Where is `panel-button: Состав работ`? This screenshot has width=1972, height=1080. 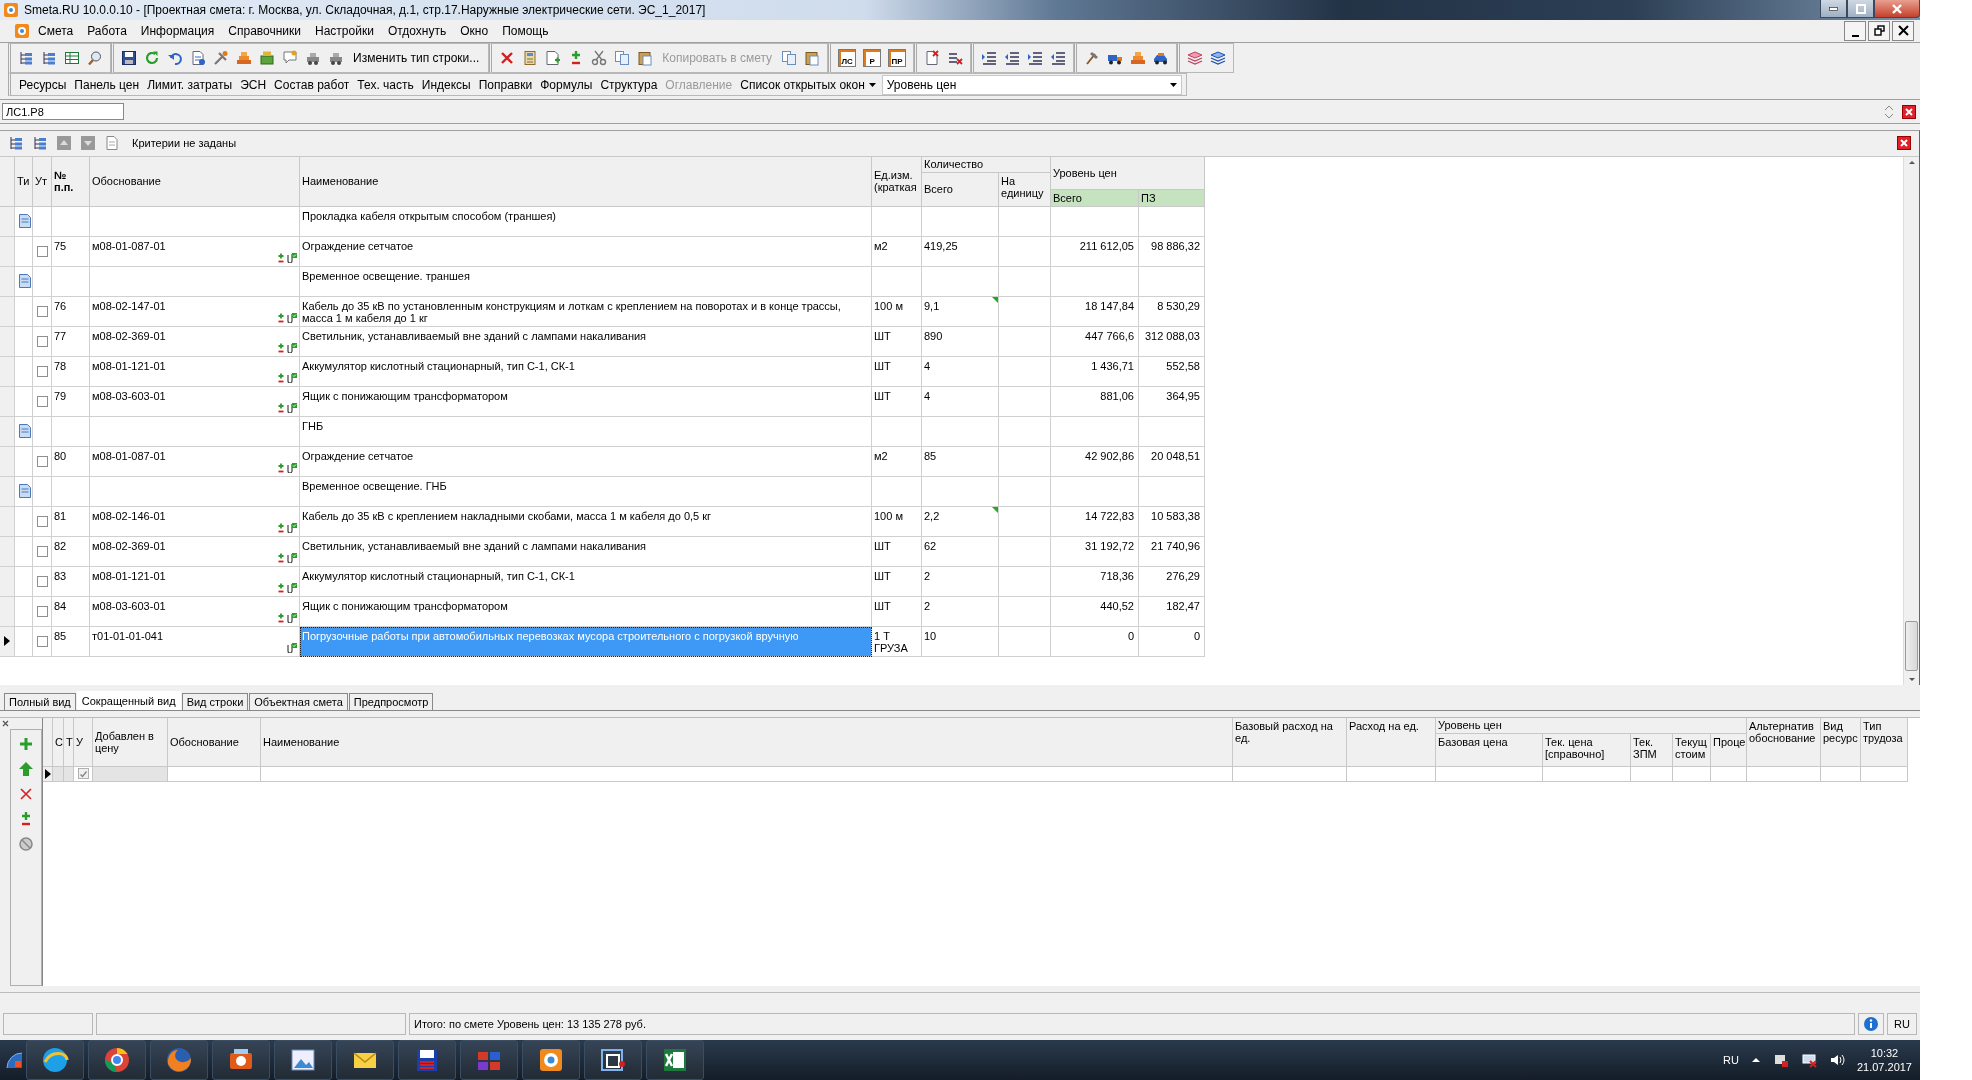 panel-button: Состав работ is located at coordinates (312, 84).